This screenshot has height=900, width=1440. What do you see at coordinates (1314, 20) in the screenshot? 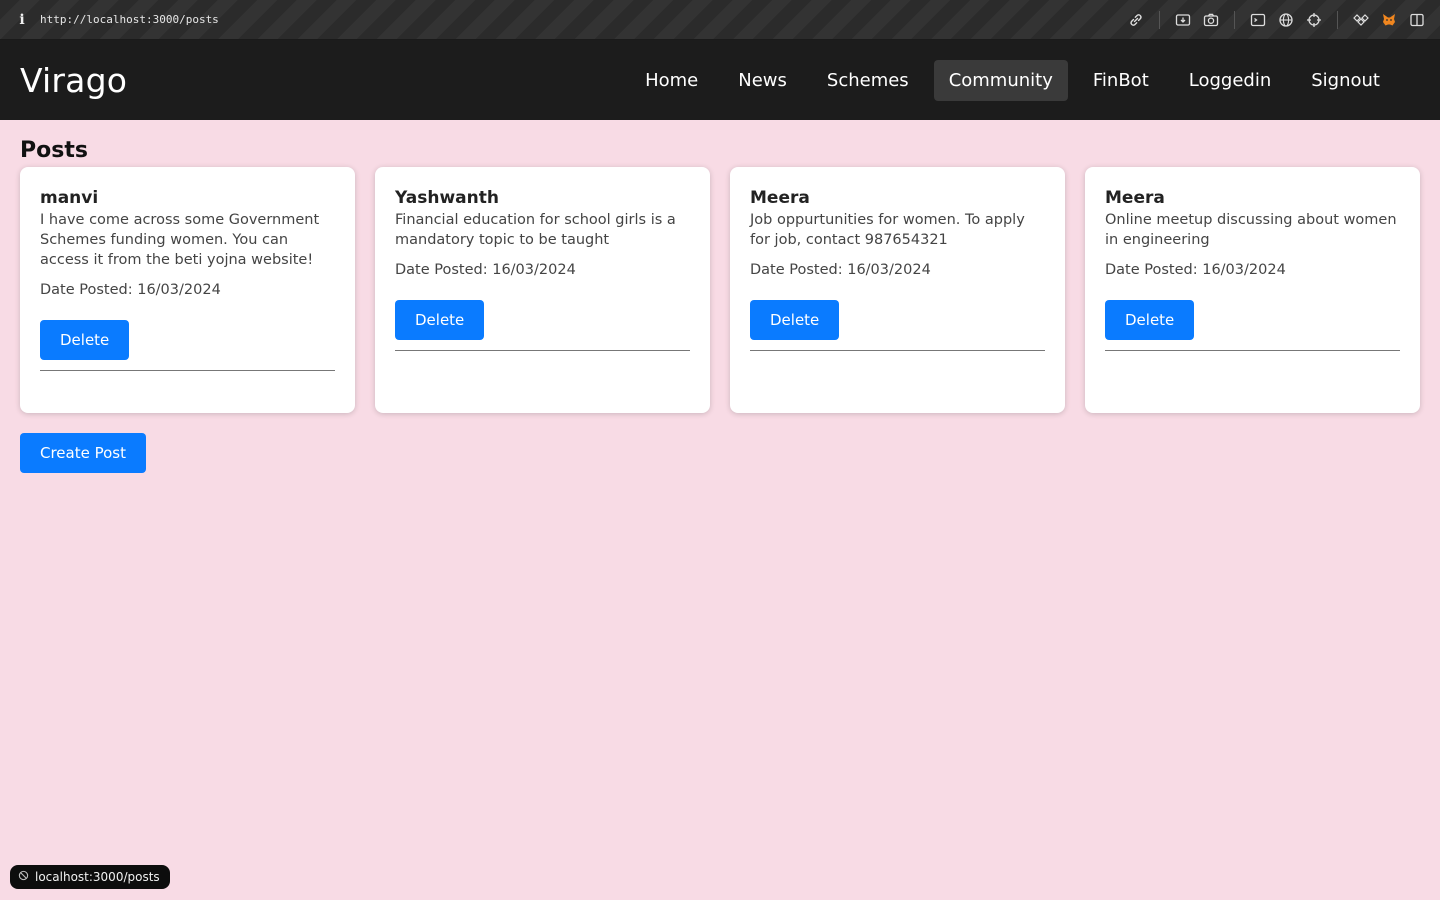
I see `crosshair-icon` at bounding box center [1314, 20].